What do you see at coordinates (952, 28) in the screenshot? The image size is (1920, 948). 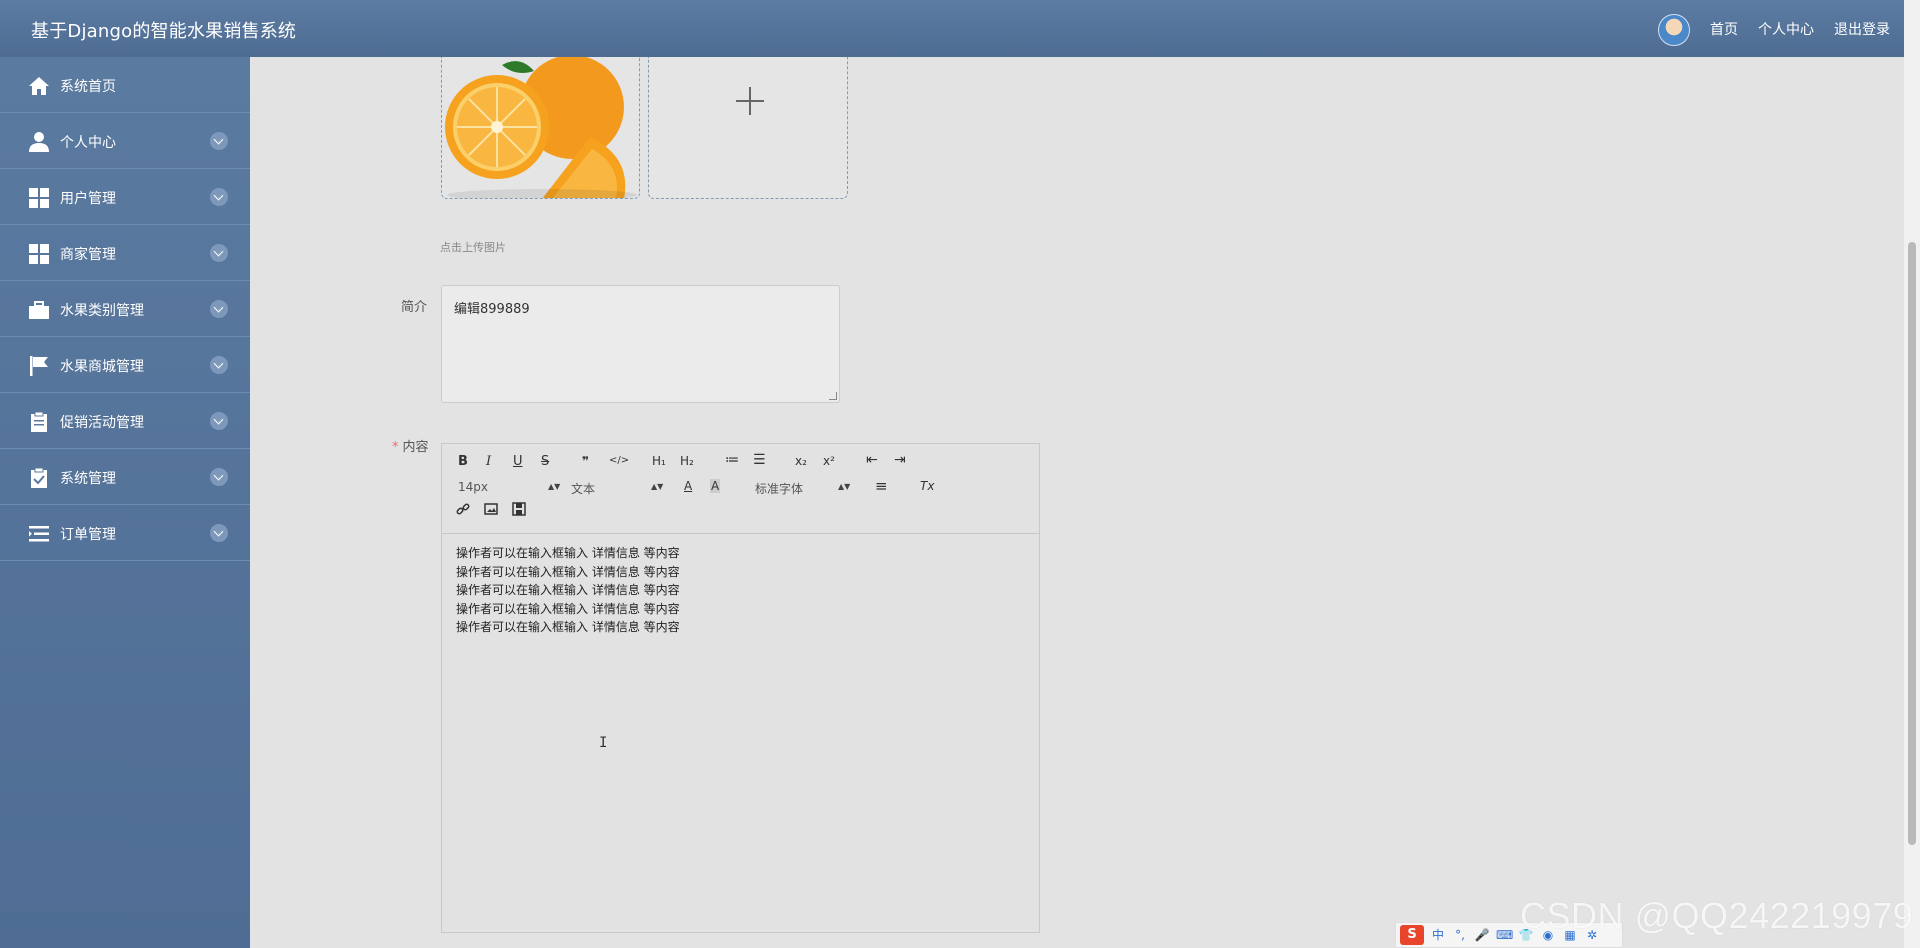 I see `top-header: 基于Django的智能水果销售系统 首页 个人中心 退出登录` at bounding box center [952, 28].